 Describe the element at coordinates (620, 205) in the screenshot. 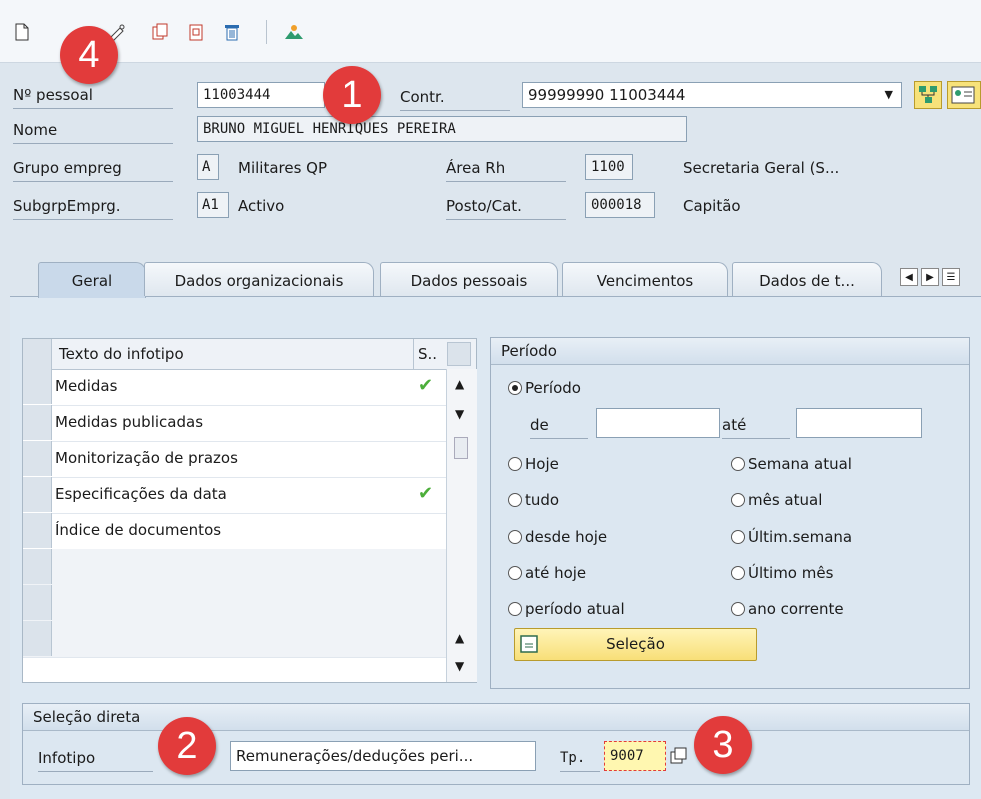

I see `post-code: 000018` at that location.